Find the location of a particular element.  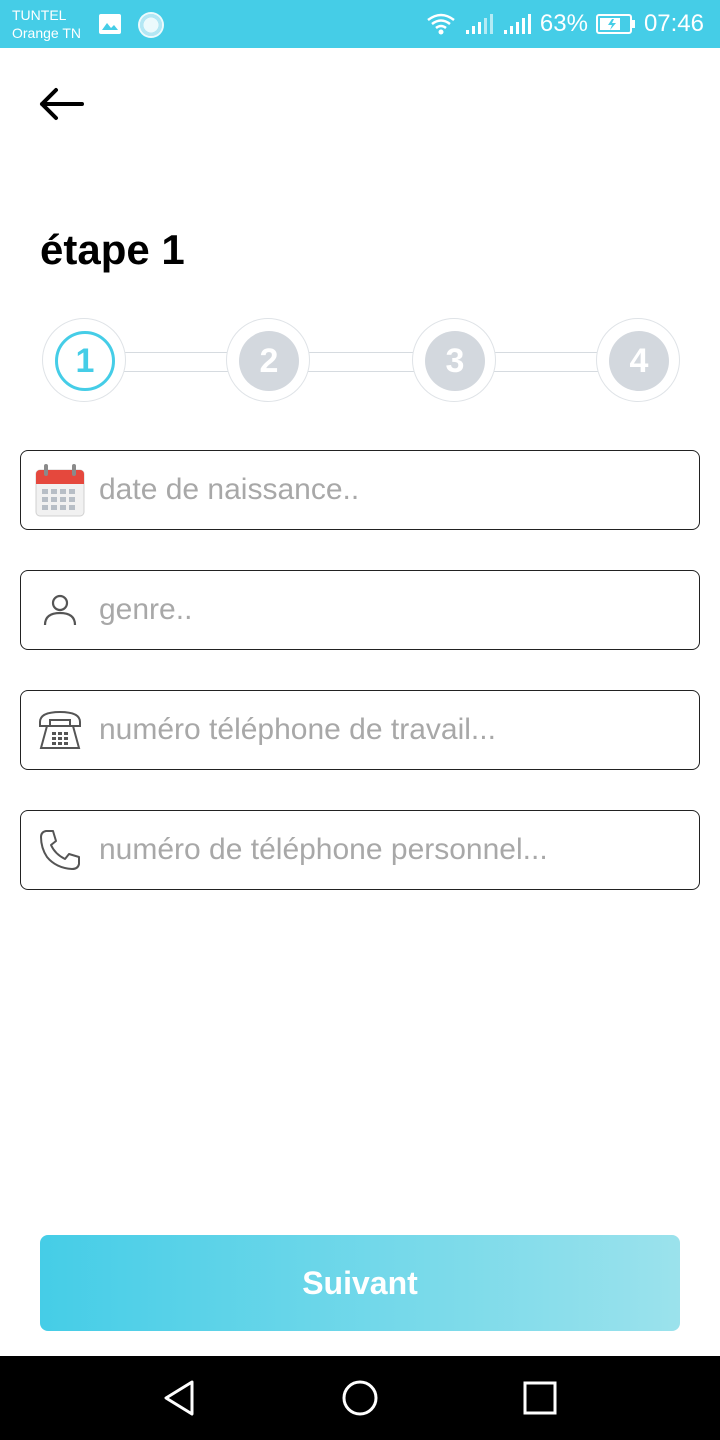

image-icon is located at coordinates (110, 24).